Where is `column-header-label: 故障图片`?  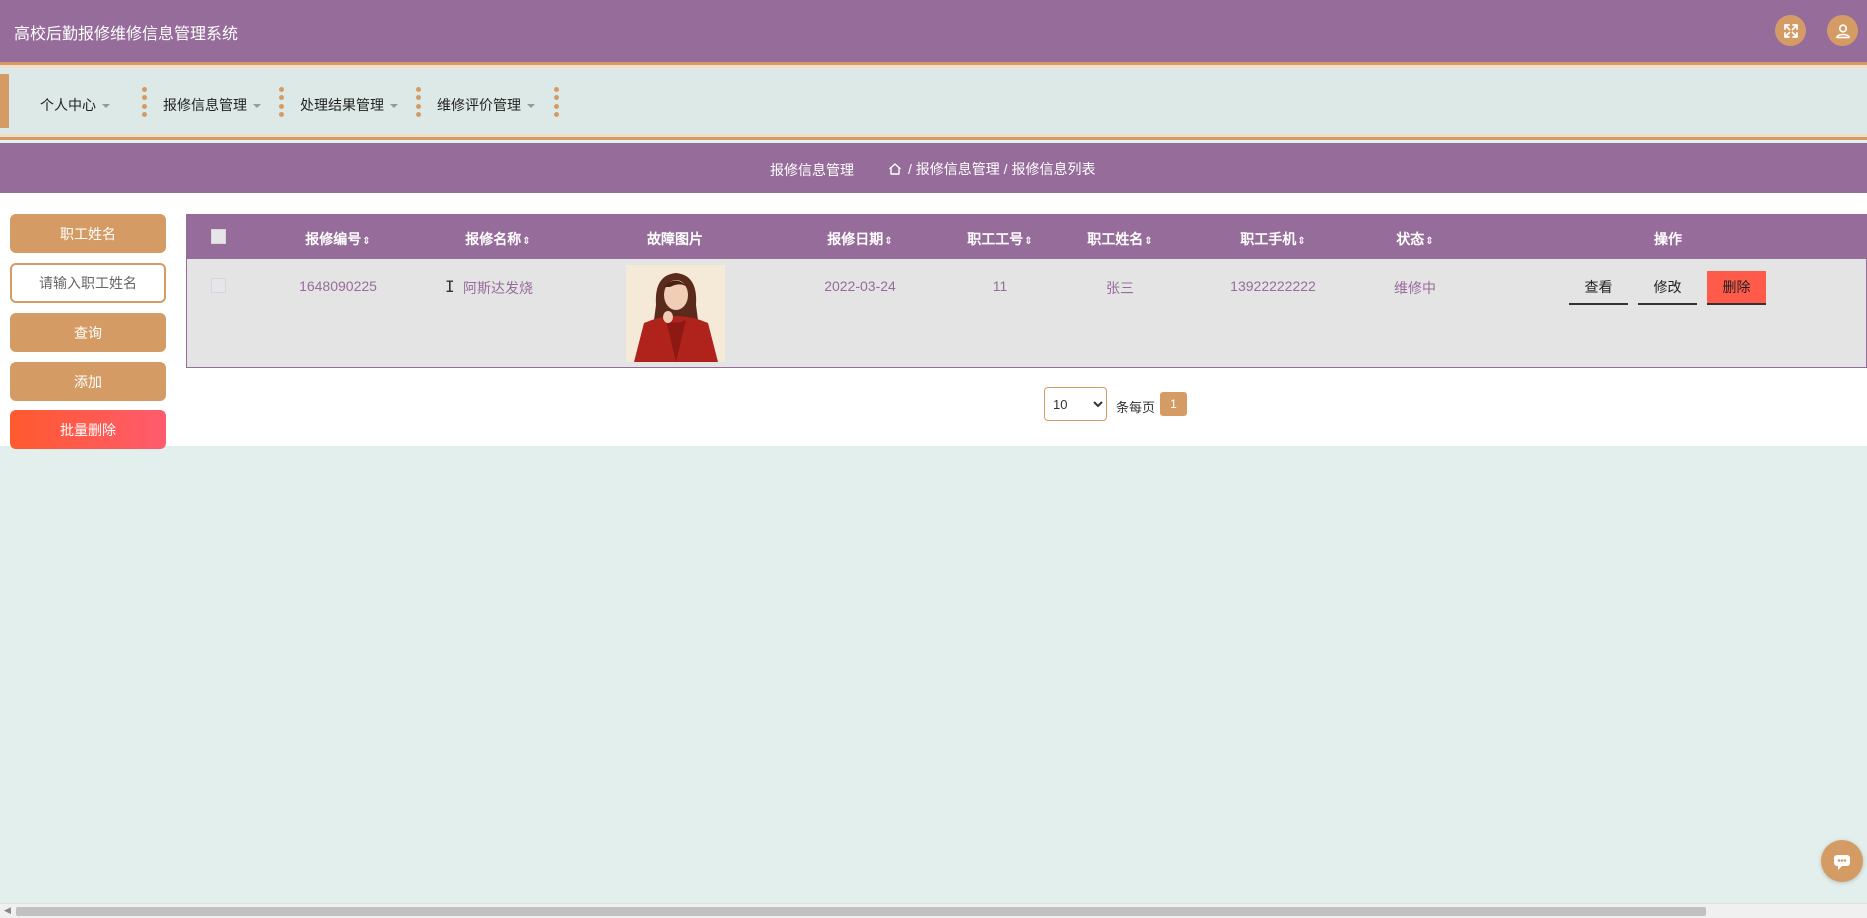
column-header-label: 故障图片 is located at coordinates (675, 239).